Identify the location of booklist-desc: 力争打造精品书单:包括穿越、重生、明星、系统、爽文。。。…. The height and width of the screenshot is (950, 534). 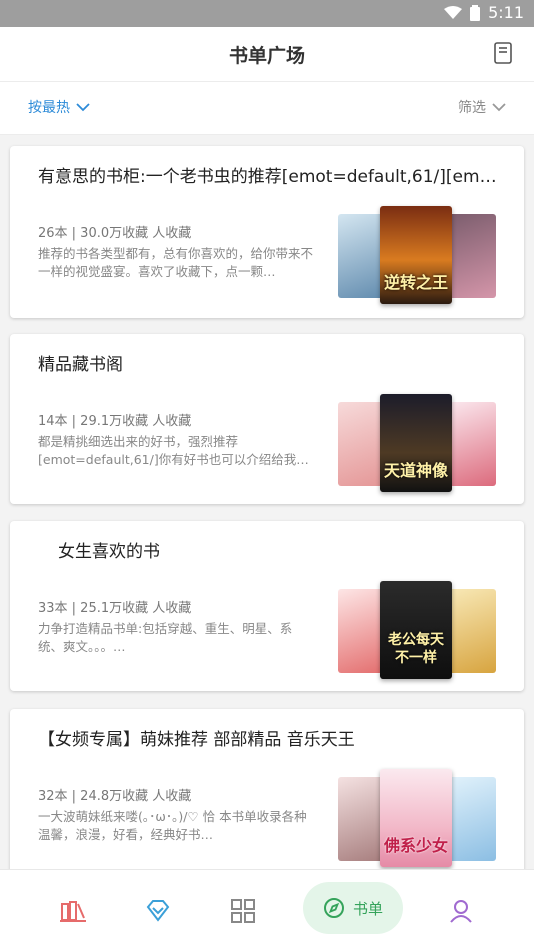
(165, 637).